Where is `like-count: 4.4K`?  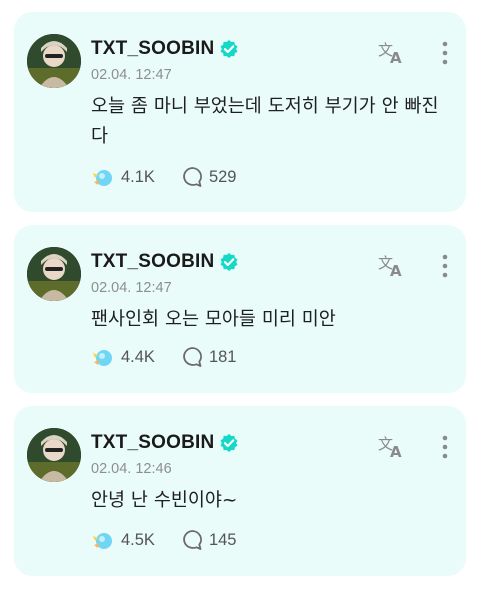 like-count: 4.4K is located at coordinates (138, 356).